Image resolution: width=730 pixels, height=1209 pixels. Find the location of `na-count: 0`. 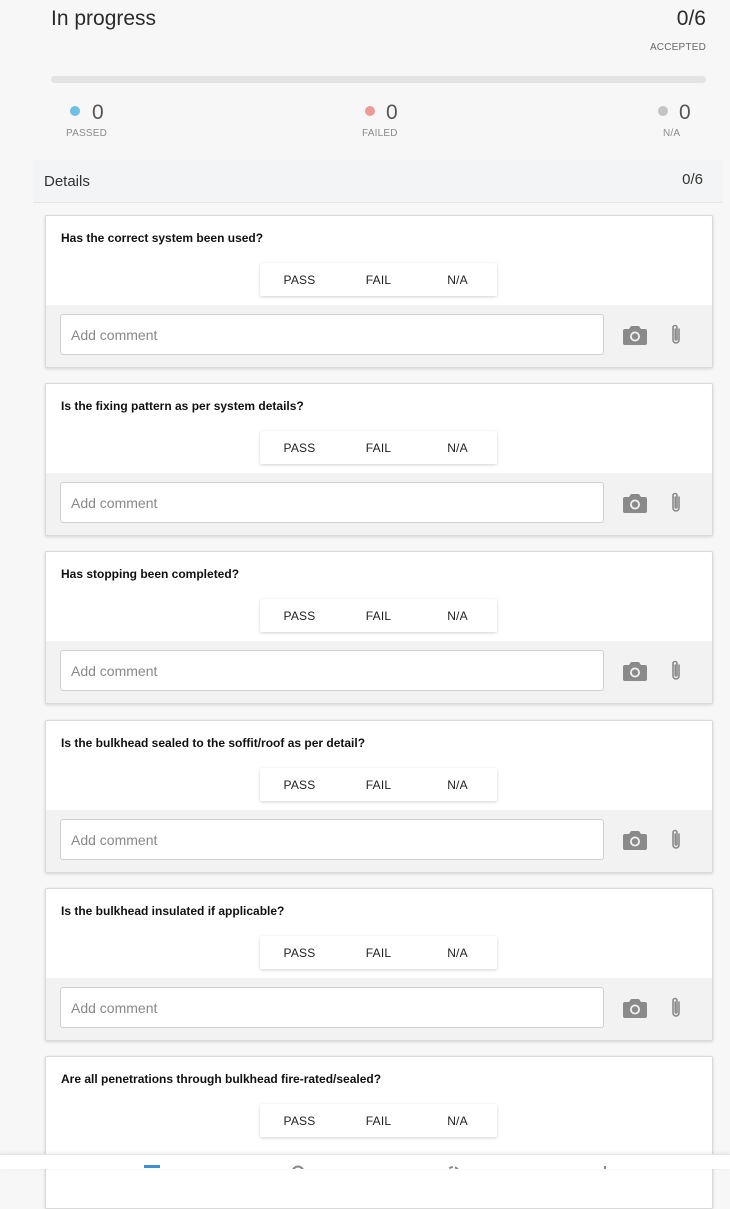

na-count: 0 is located at coordinates (685, 112).